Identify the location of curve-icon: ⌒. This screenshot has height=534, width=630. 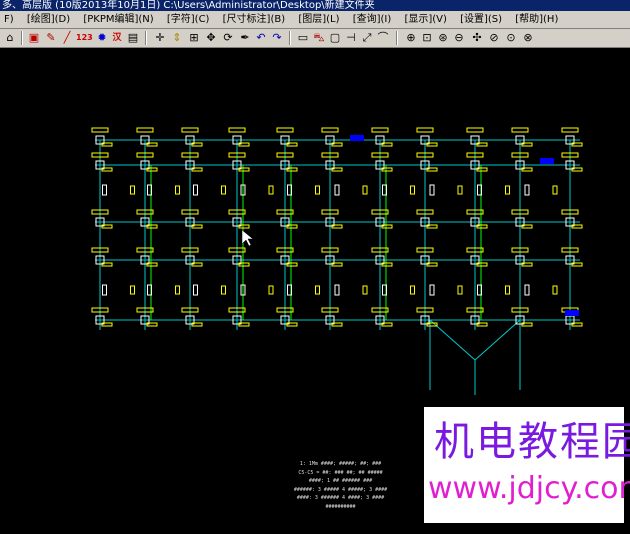
(383, 38).